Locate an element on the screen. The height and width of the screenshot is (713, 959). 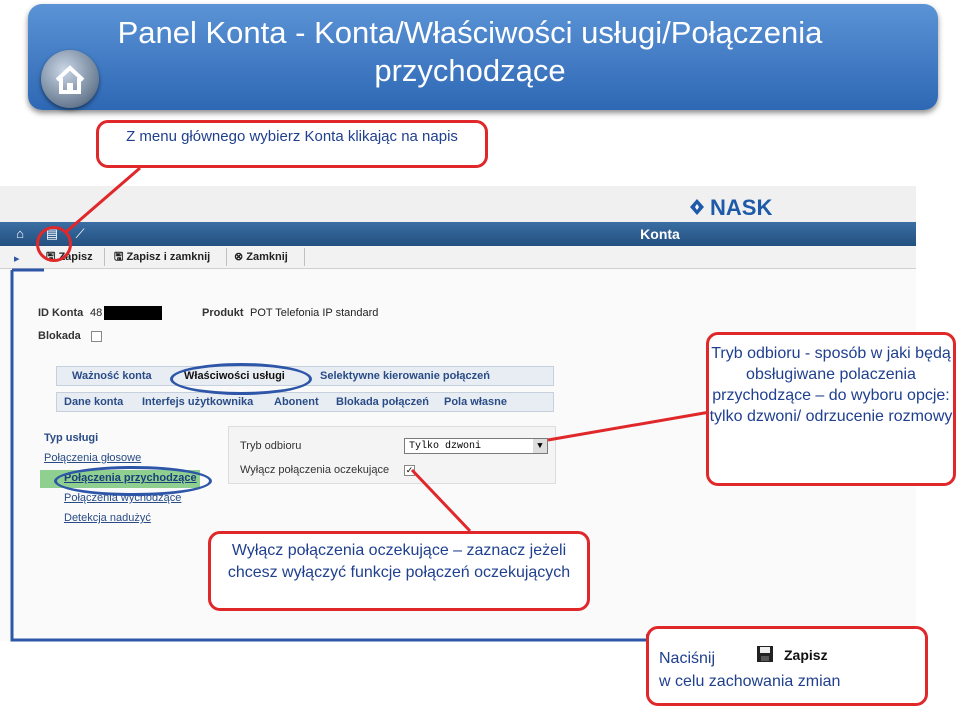
nacisnij-line2: w celu zachowania zmian is located at coordinates (750, 681).